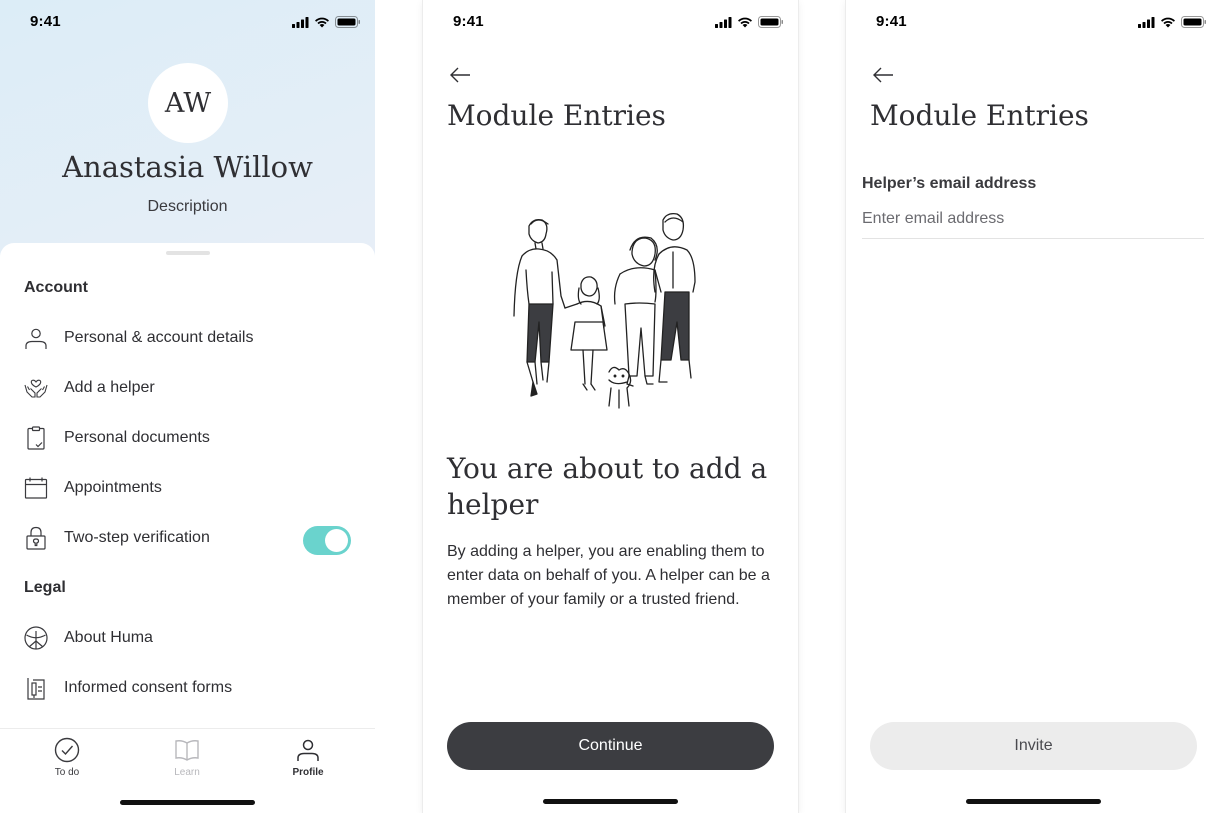 The image size is (1221, 813). I want to click on menu-item-label: Personal documents, so click(137, 437).